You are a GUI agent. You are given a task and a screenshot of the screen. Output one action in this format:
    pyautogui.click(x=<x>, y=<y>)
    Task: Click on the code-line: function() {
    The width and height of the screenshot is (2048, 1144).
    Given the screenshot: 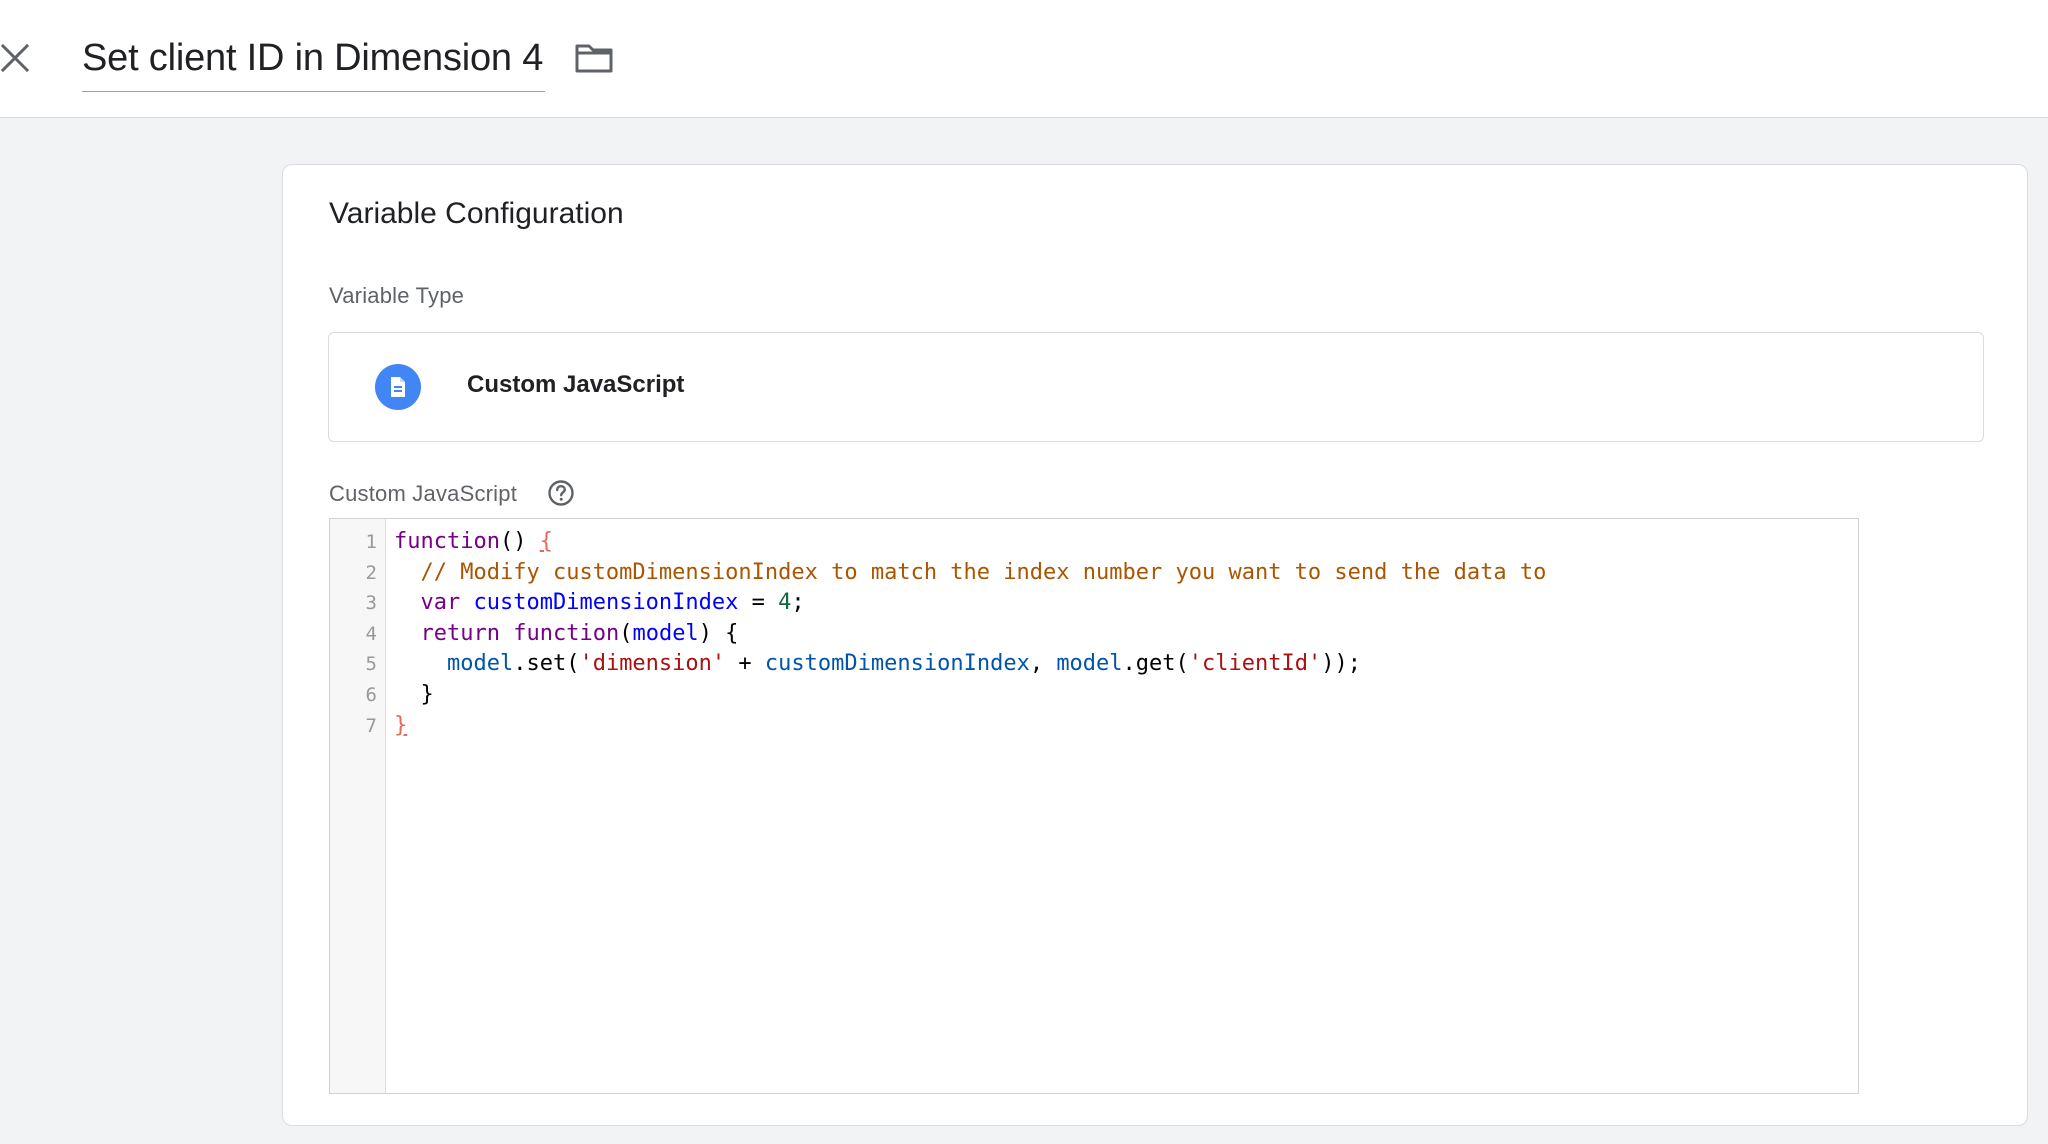 What is the action you would take?
    pyautogui.click(x=473, y=542)
    